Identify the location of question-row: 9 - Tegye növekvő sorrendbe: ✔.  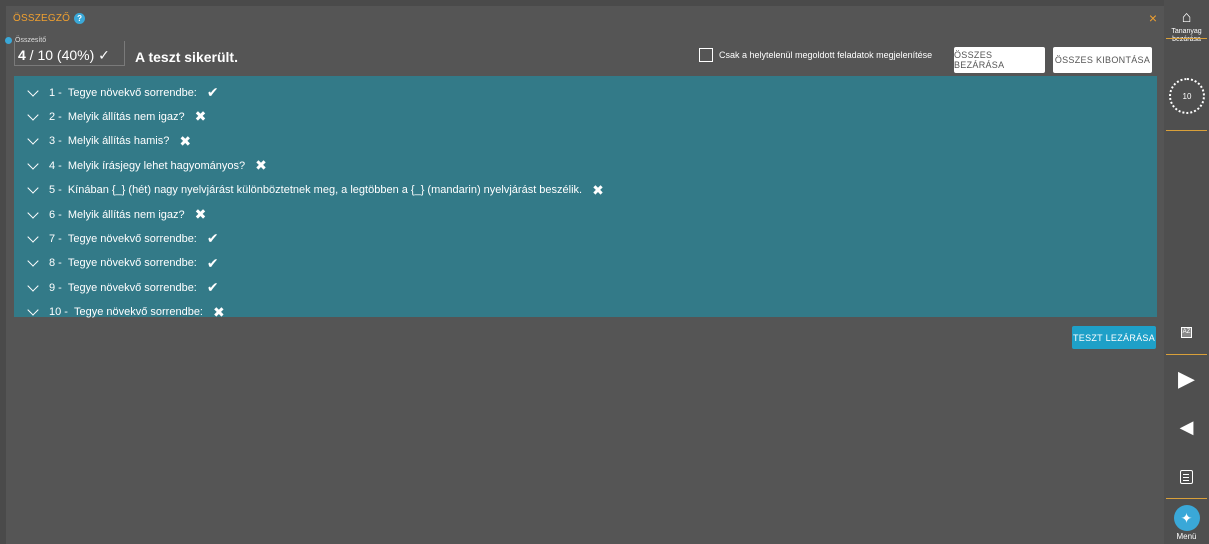
(123, 287).